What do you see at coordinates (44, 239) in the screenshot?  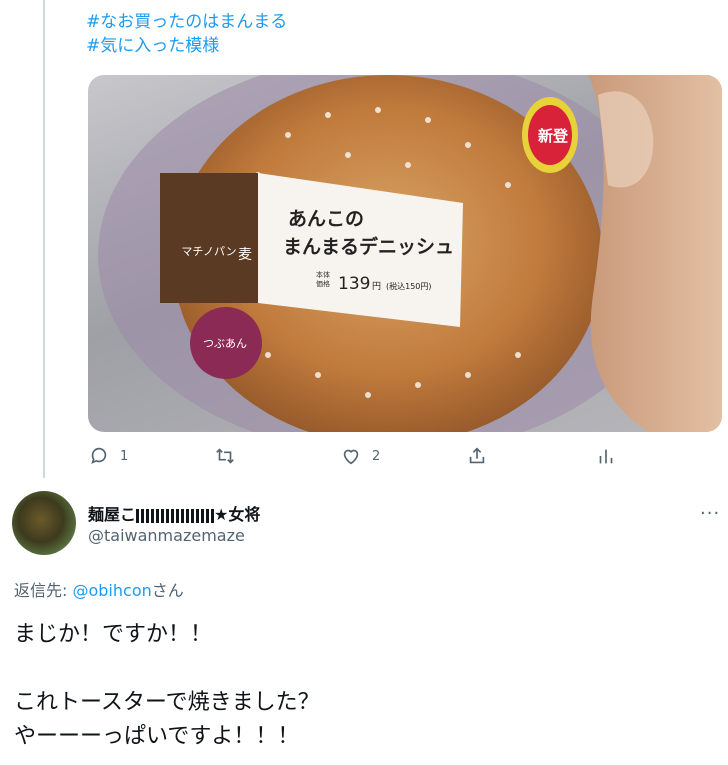 I see `thread-line` at bounding box center [44, 239].